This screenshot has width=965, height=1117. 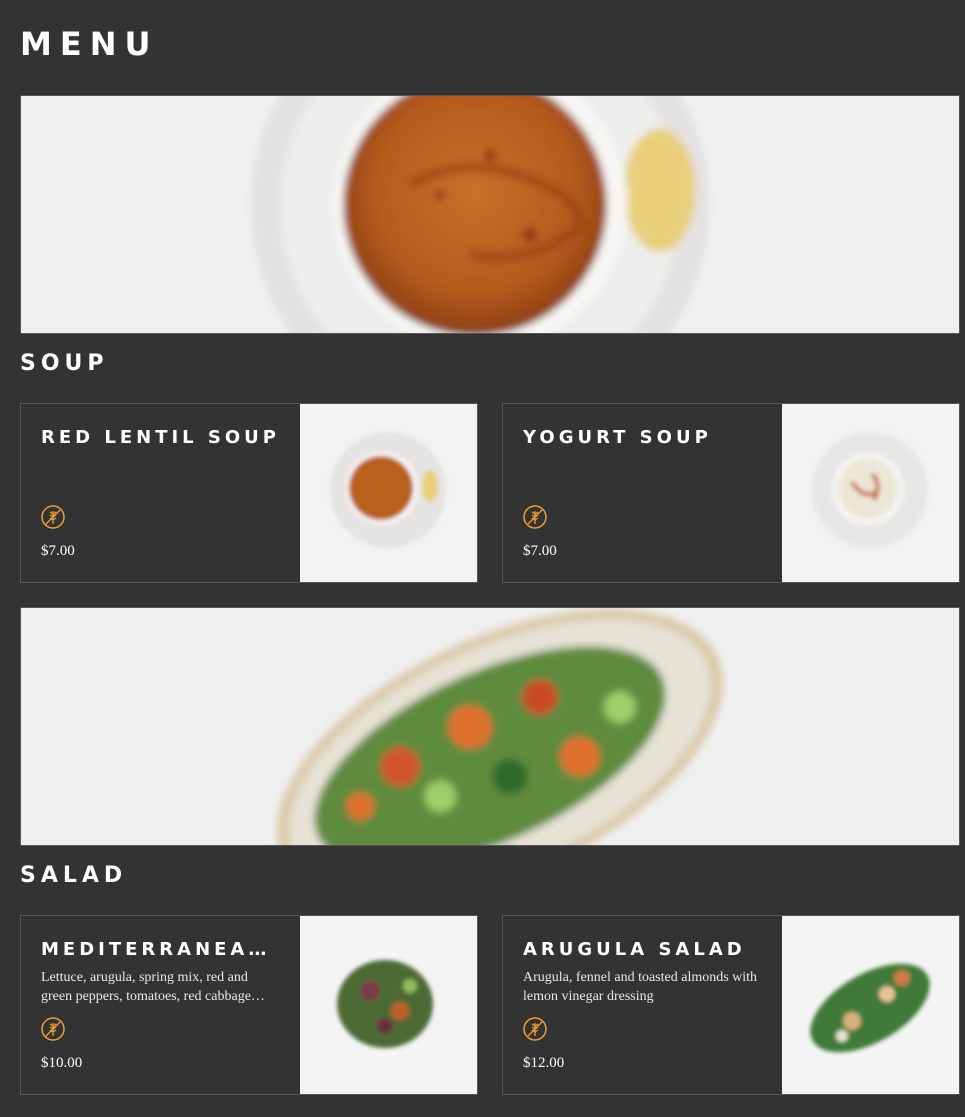 What do you see at coordinates (544, 1063) in the screenshot?
I see `menu-item-price: $12.00` at bounding box center [544, 1063].